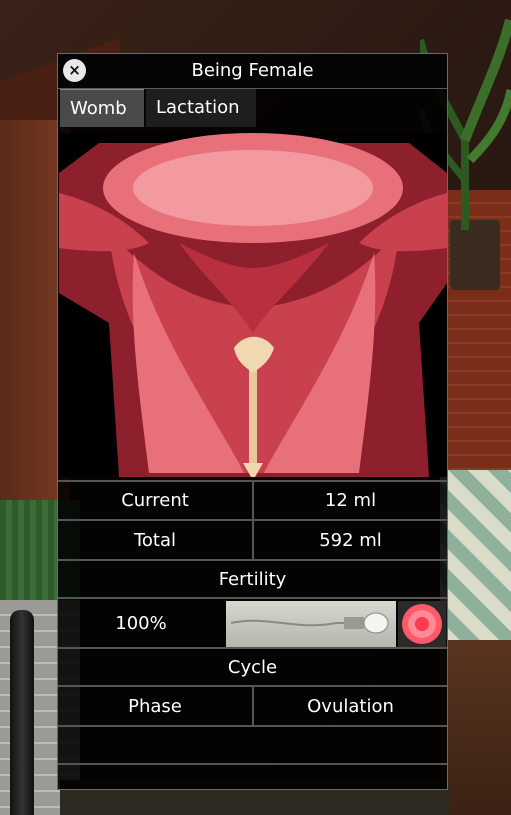 The image size is (511, 815). Describe the element at coordinates (475, 555) in the screenshot. I see `tile-floor` at that location.